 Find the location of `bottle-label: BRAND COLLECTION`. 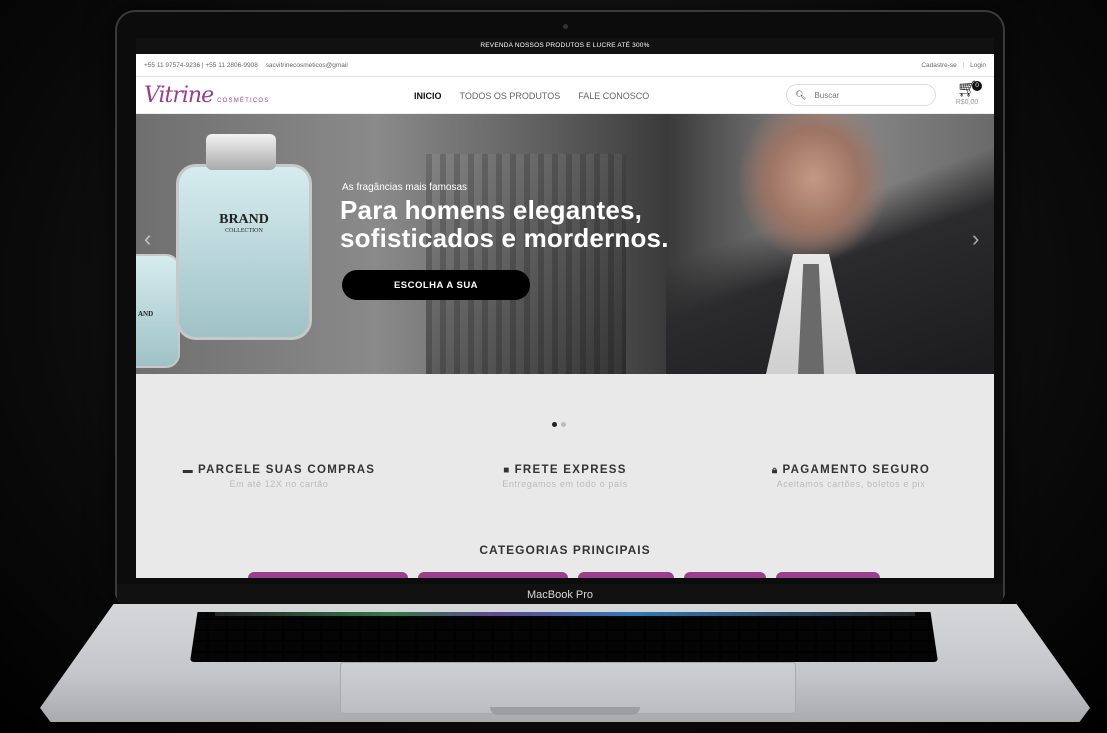

bottle-label: BRAND COLLECTION is located at coordinates (244, 223).